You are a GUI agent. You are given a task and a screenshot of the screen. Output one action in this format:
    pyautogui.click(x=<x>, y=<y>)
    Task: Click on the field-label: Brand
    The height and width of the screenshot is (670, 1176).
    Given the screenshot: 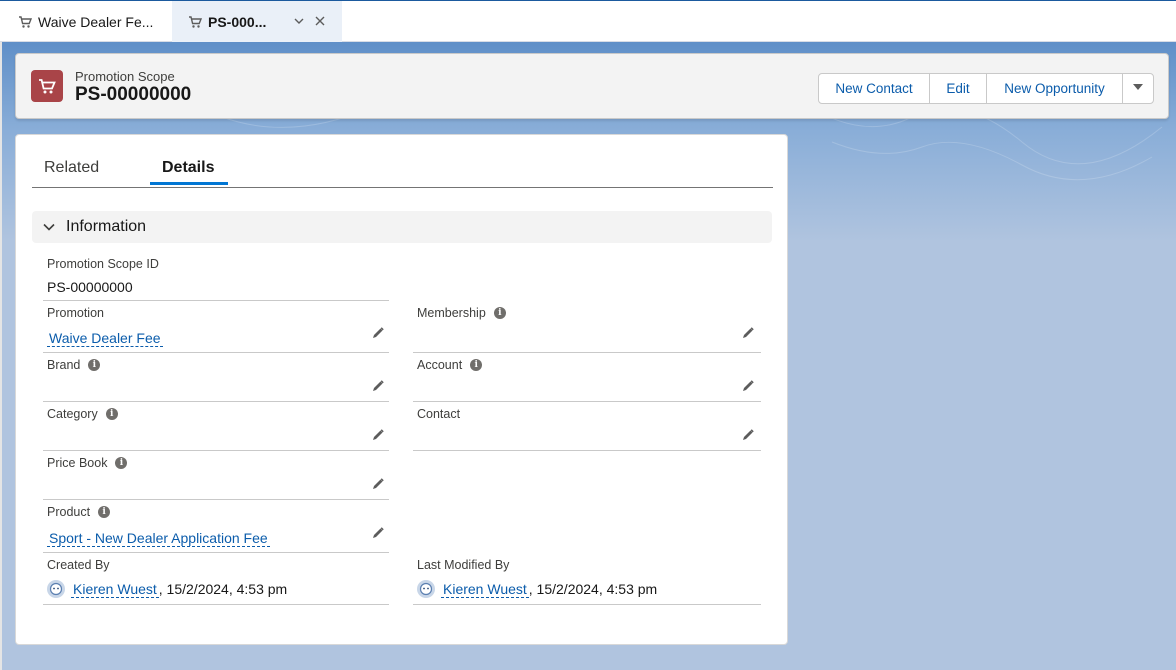 What is the action you would take?
    pyautogui.click(x=64, y=365)
    